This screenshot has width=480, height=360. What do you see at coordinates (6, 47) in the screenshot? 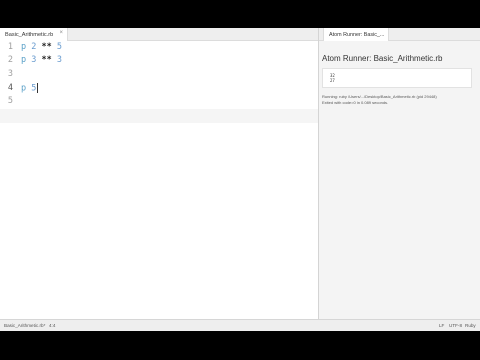
I see `line-number: 1` at bounding box center [6, 47].